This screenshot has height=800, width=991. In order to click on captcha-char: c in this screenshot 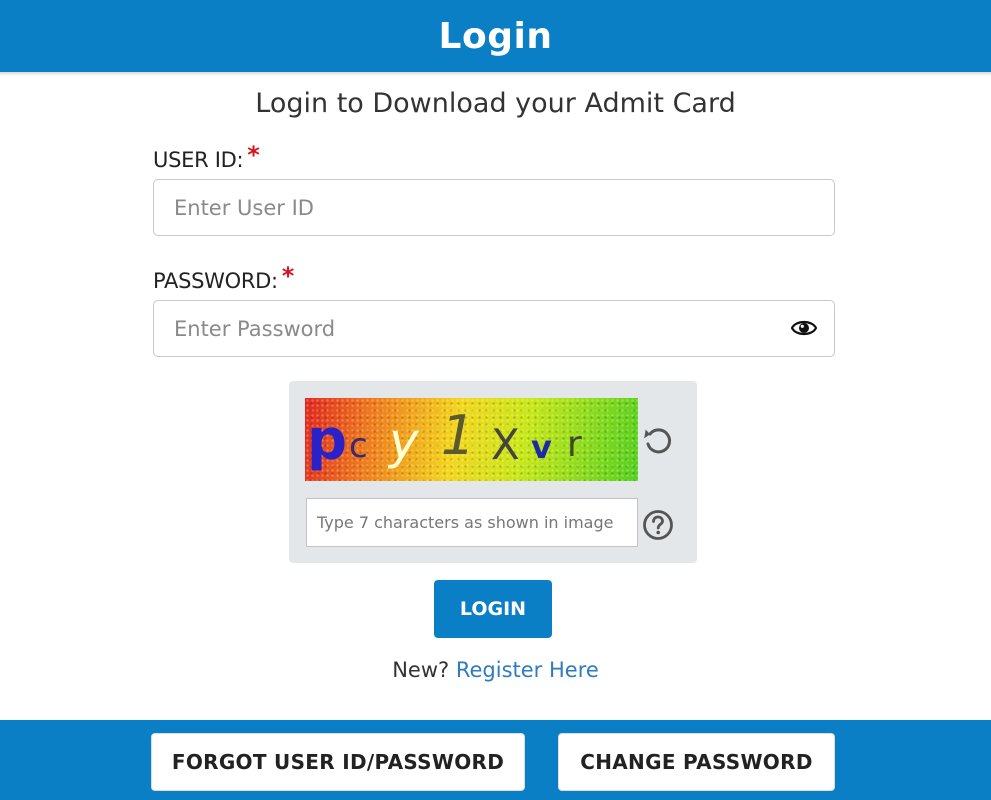, I will do `click(358, 446)`.